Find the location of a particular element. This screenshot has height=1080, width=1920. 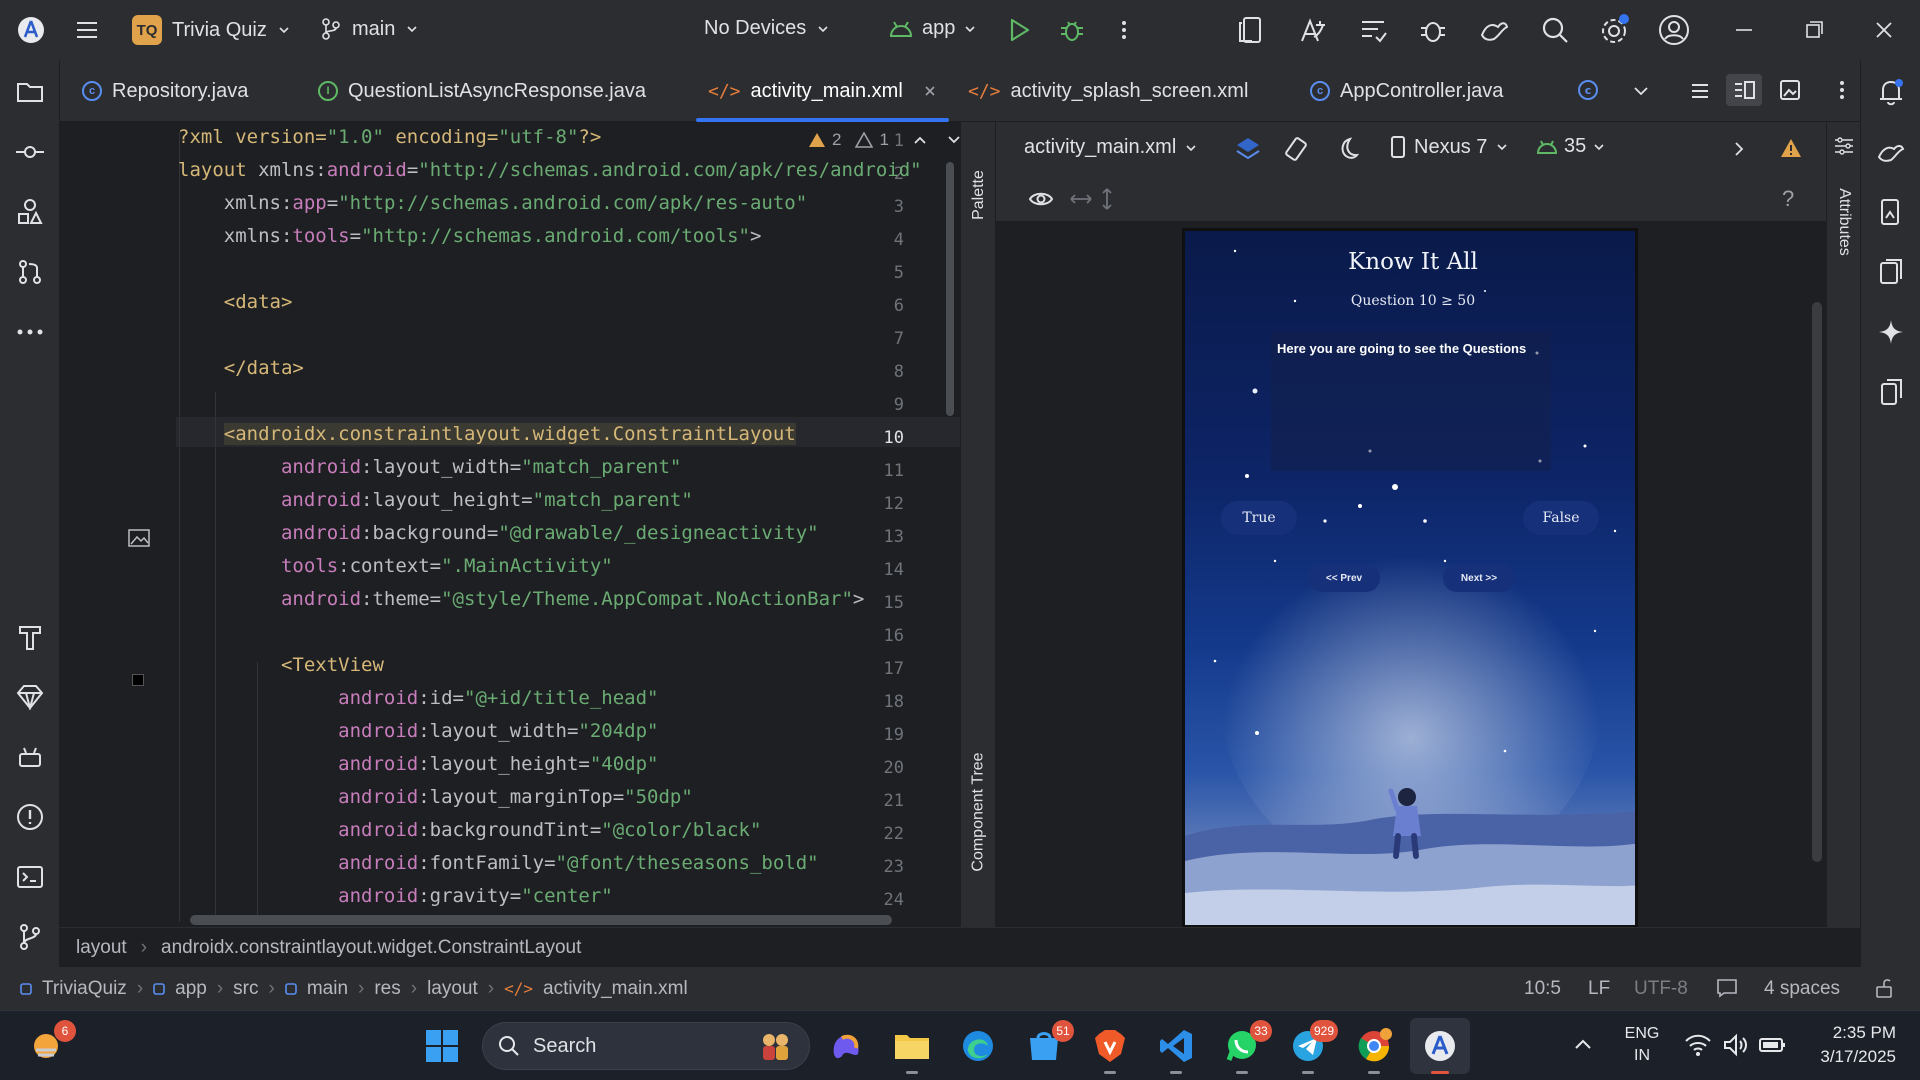

attributes-icon is located at coordinates (1844, 146).